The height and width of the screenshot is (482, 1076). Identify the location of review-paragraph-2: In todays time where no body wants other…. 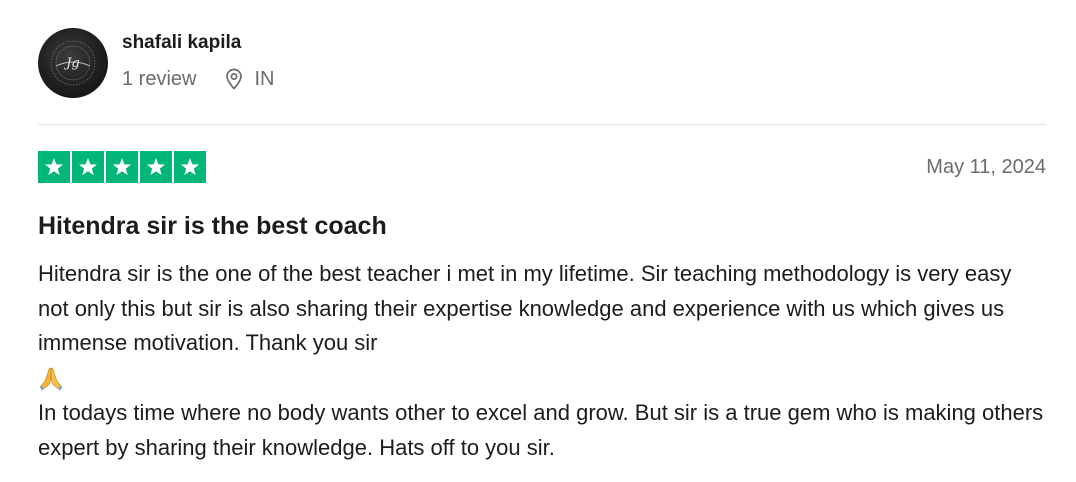
(541, 429).